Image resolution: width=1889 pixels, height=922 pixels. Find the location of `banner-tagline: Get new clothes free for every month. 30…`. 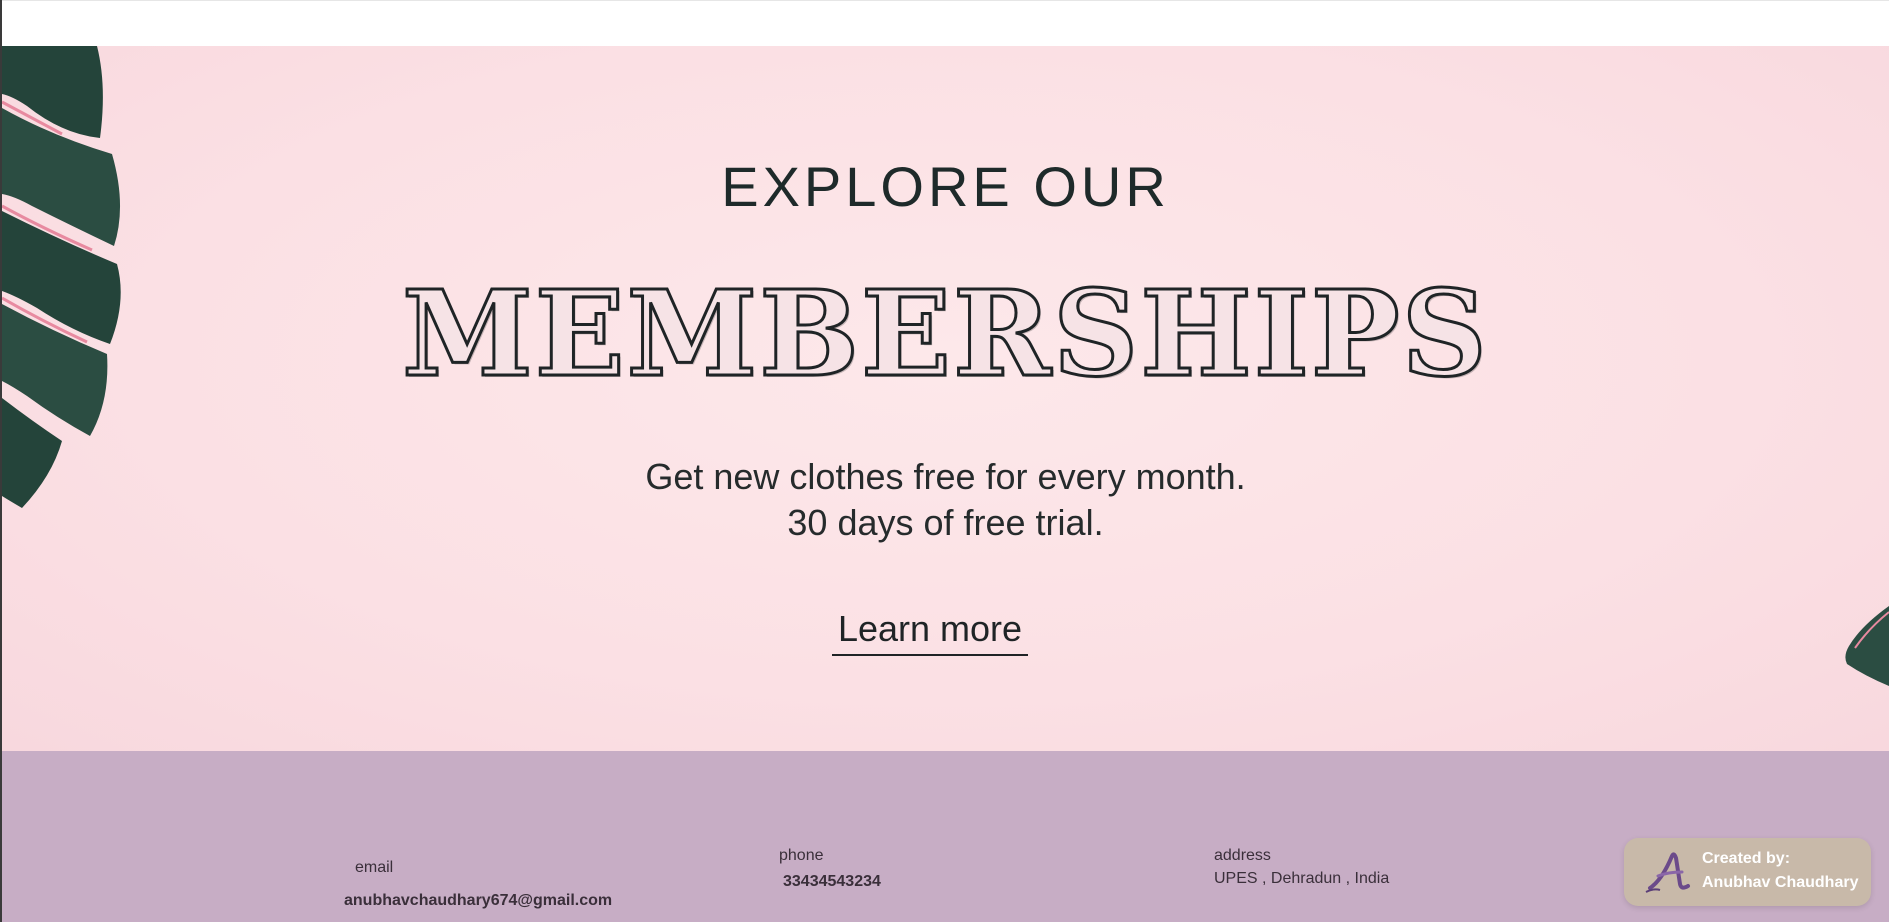

banner-tagline: Get new clothes free for every month. 30… is located at coordinates (945, 500).